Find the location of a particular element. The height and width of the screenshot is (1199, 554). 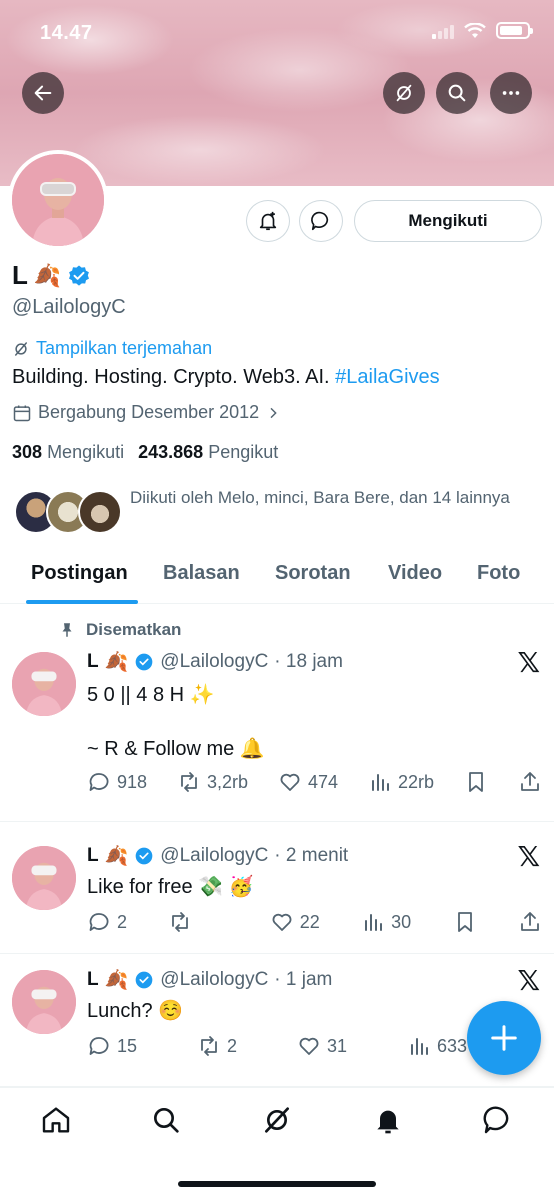

calendar-icon is located at coordinates (22, 413).